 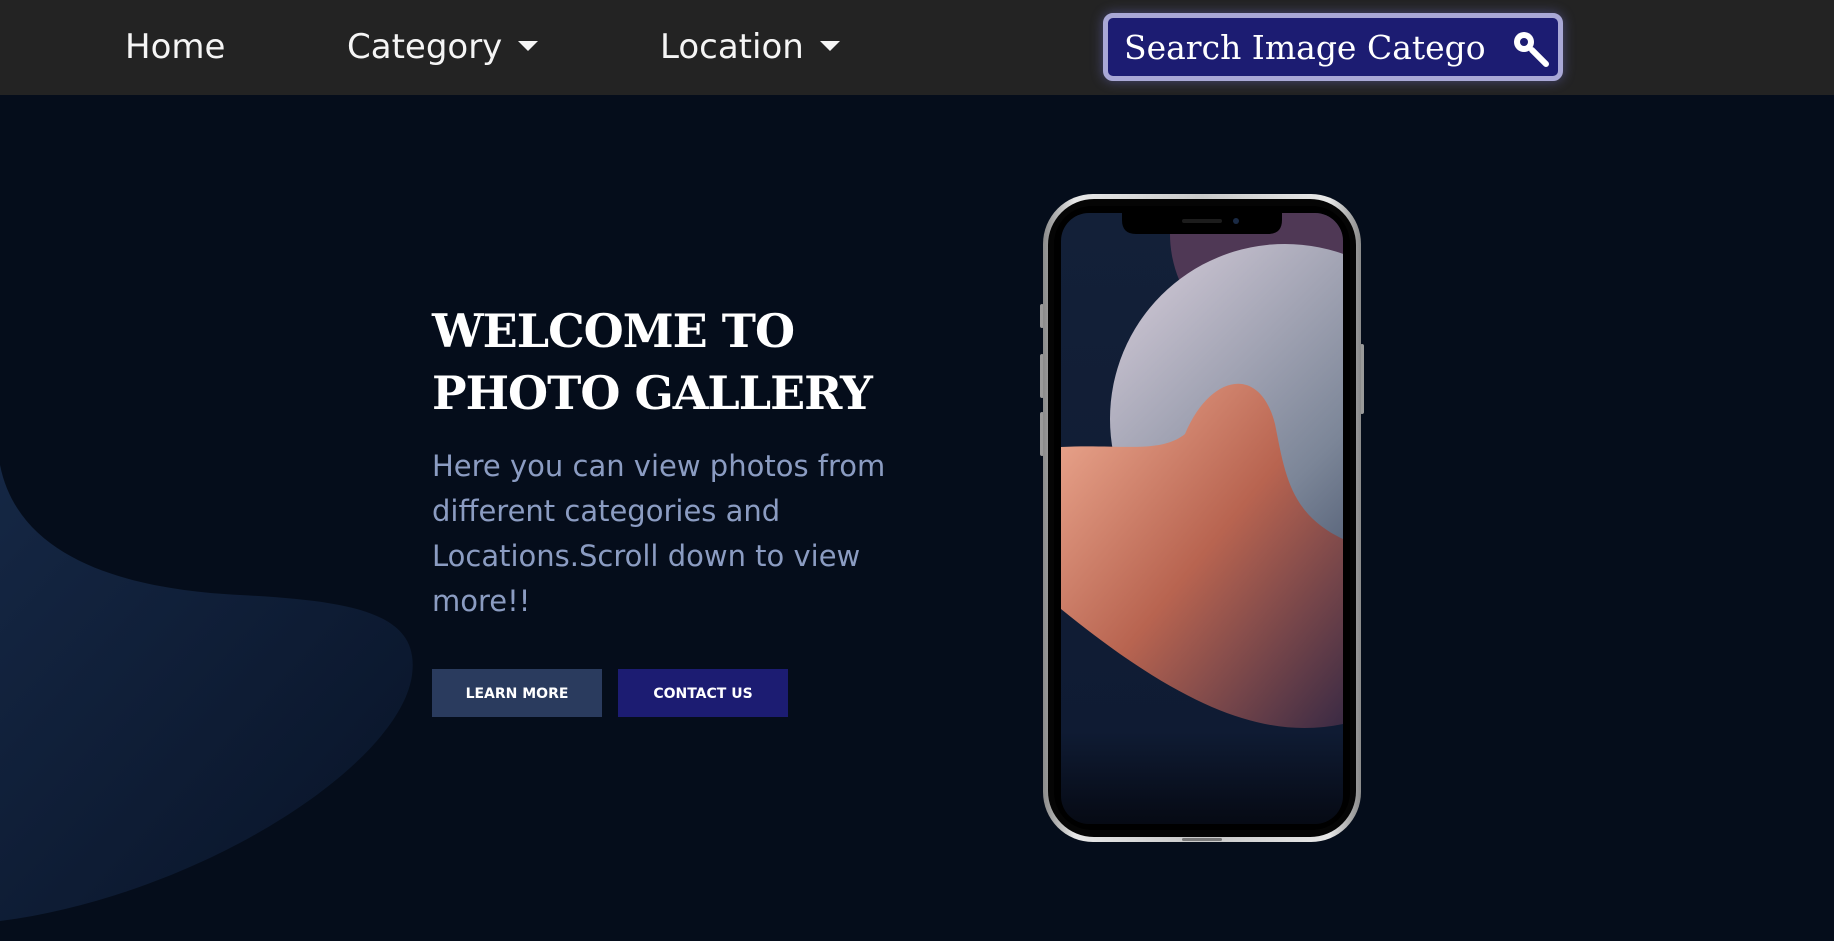 What do you see at coordinates (652, 393) in the screenshot?
I see `hero-title-line2: PHOTO GALLERY` at bounding box center [652, 393].